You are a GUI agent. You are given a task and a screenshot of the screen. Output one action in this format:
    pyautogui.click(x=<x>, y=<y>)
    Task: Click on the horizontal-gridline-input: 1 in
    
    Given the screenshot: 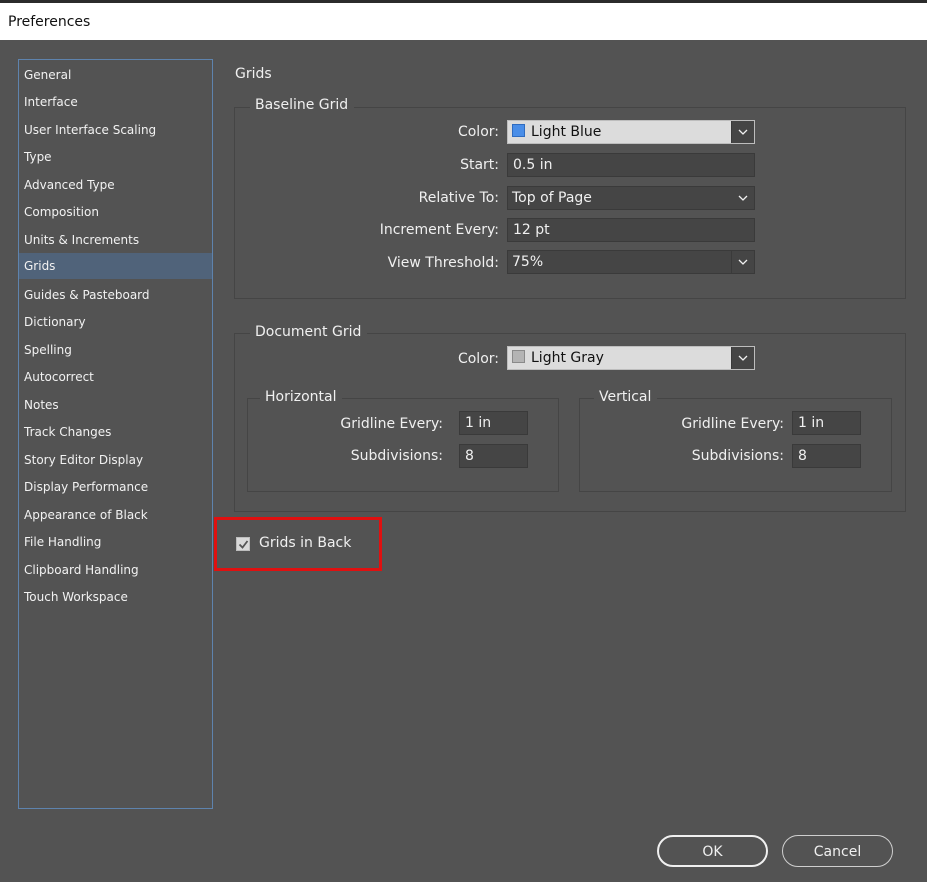 What is the action you would take?
    pyautogui.click(x=493, y=423)
    